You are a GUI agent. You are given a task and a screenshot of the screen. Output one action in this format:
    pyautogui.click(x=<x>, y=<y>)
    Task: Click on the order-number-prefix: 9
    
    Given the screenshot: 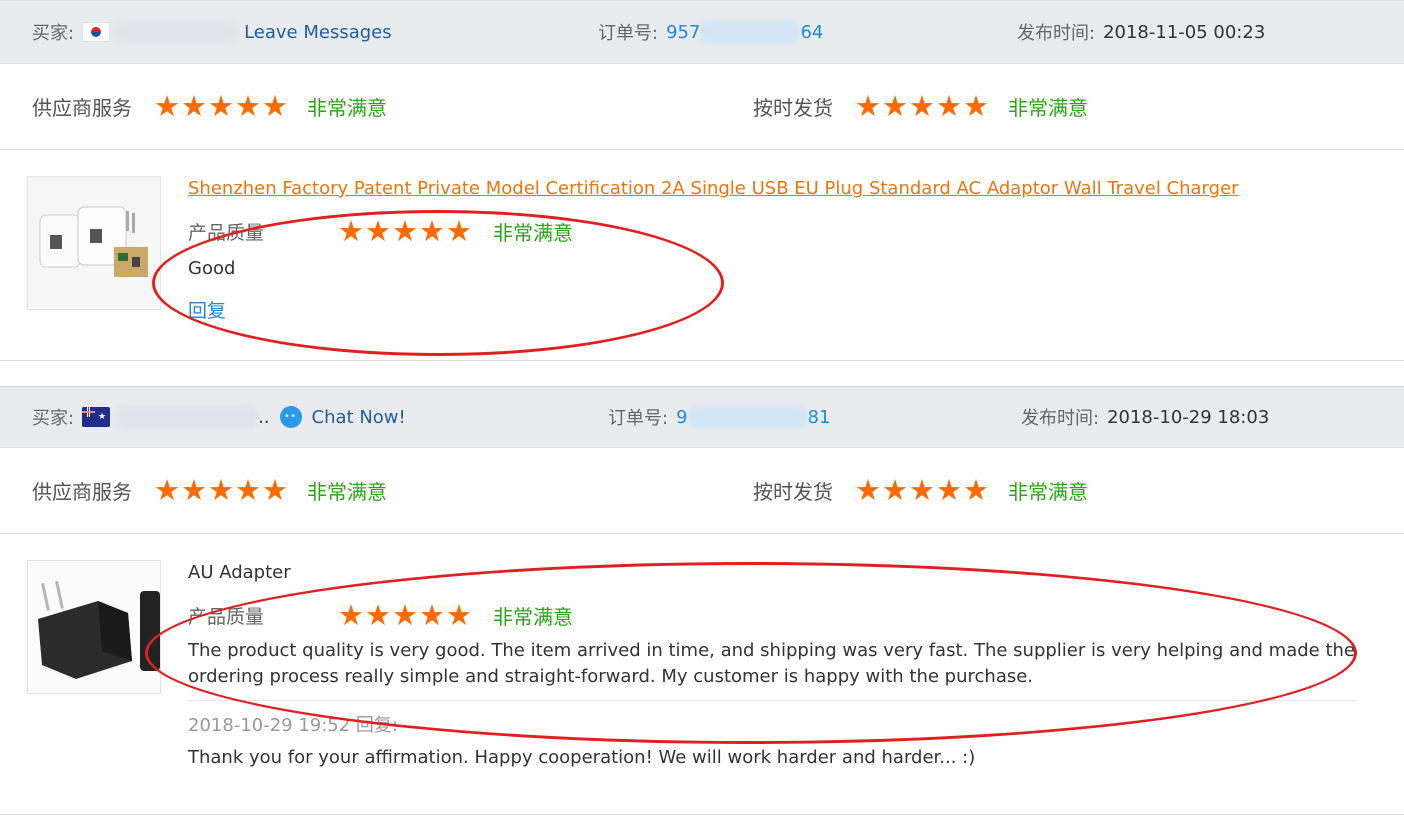 What is the action you would take?
    pyautogui.click(x=681, y=417)
    